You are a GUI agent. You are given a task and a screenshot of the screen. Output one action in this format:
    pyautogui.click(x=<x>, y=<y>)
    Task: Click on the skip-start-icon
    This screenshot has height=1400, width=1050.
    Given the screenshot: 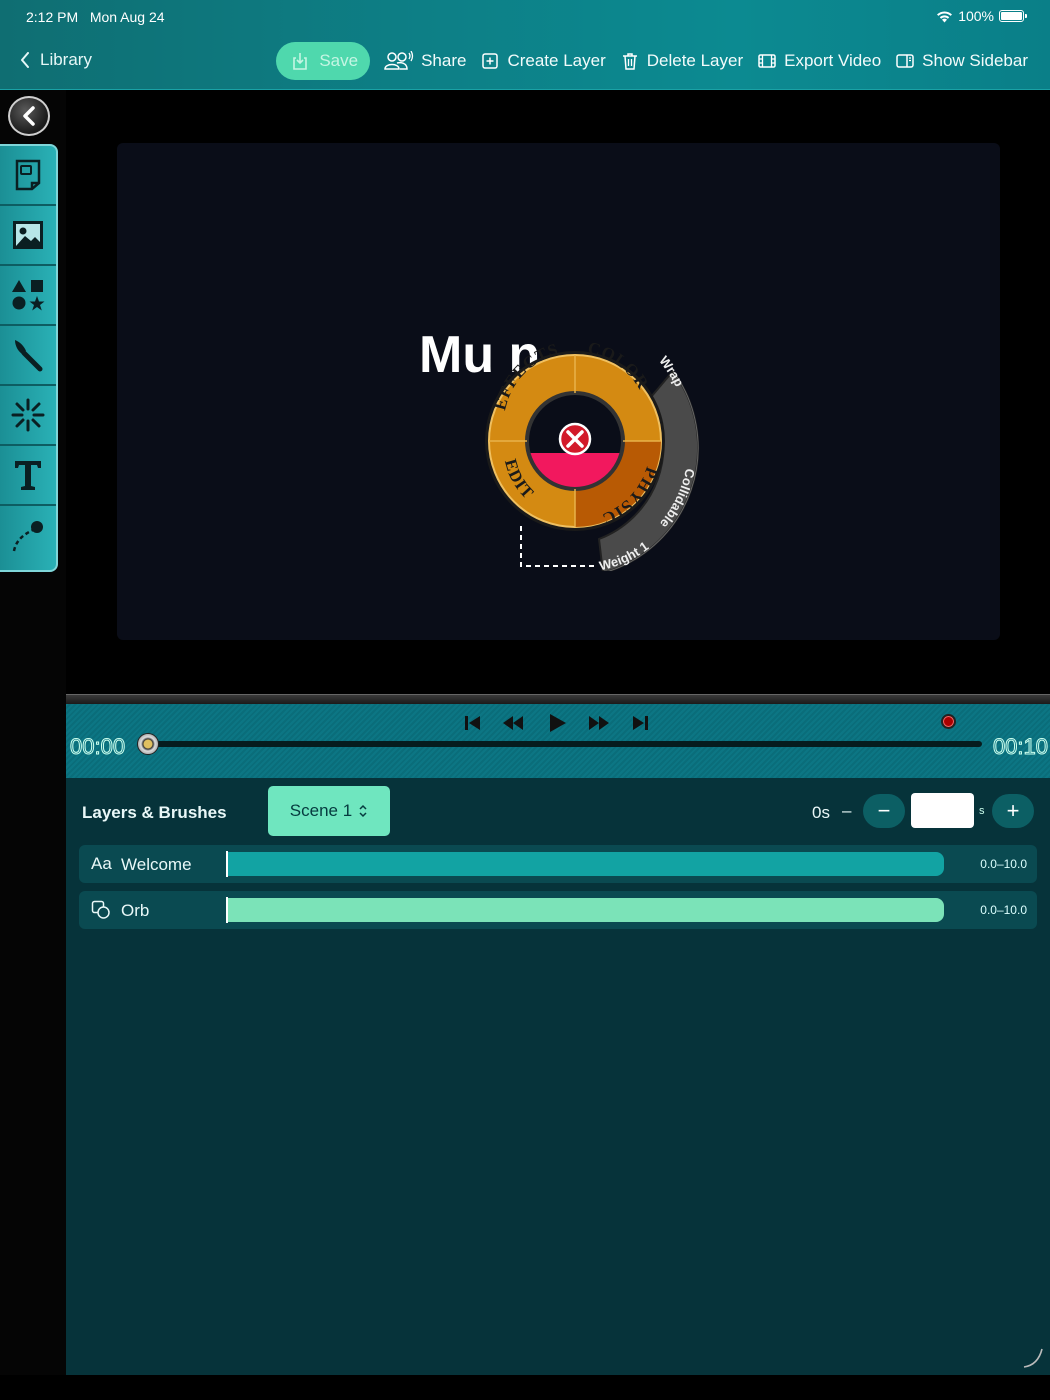 What is the action you would take?
    pyautogui.click(x=472, y=723)
    